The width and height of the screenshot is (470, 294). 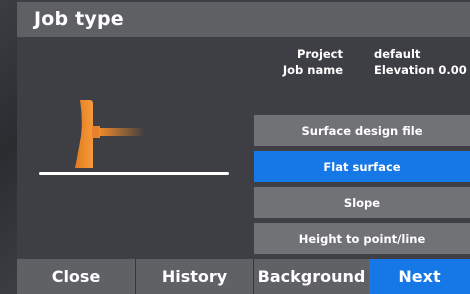 I want to click on bottom-bar: Close History Background Next, so click(x=243, y=276).